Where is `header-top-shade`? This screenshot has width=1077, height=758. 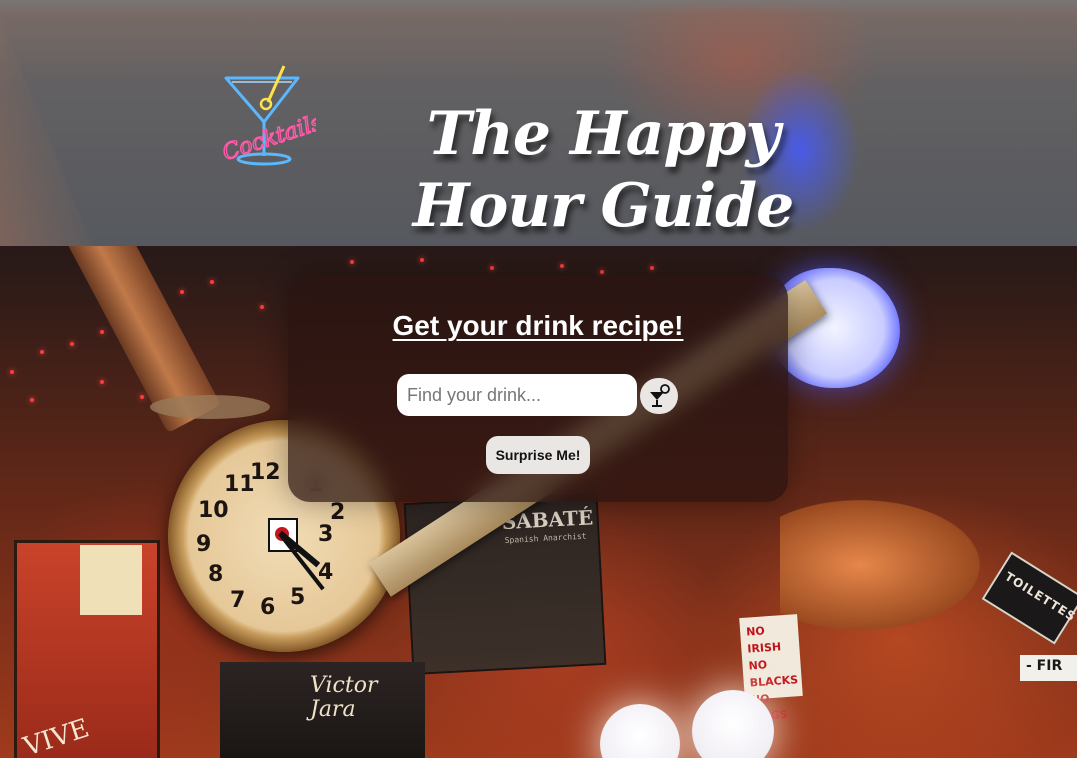 header-top-shade is located at coordinates (538, 7).